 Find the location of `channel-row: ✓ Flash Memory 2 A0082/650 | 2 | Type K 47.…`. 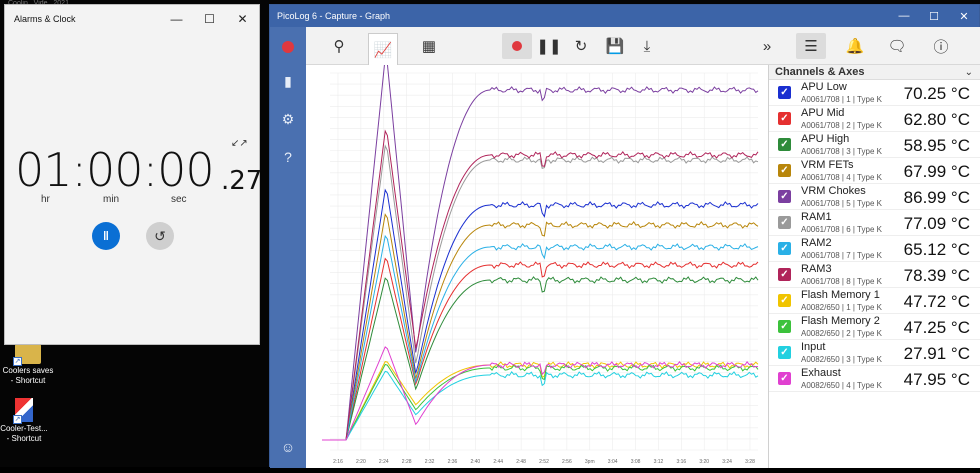

channel-row: ✓ Flash Memory 2 A0082/650 | 2 | Type K 47.… is located at coordinates (874, 327).